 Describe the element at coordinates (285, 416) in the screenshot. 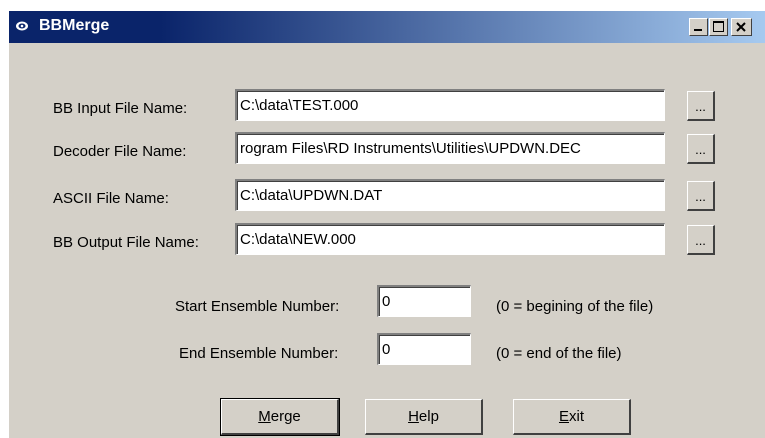

I see `merge-label-rest: erge` at that location.